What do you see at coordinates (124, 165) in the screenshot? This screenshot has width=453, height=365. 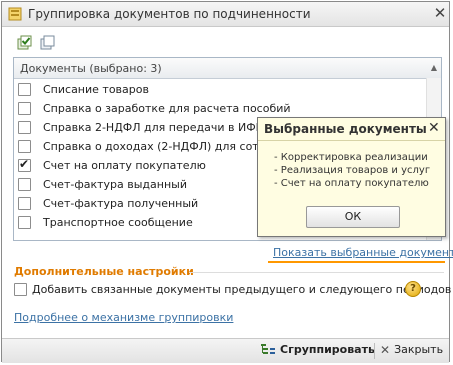 I see `list-item-label: Счет на оплату покупателю` at bounding box center [124, 165].